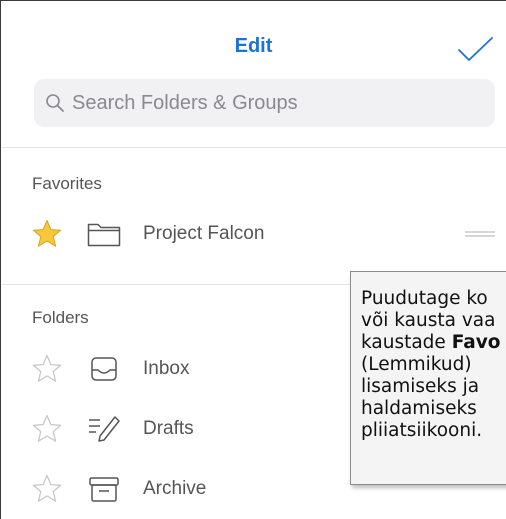 This screenshot has width=506, height=519. I want to click on tooltip-text: kaustade, so click(406, 342).